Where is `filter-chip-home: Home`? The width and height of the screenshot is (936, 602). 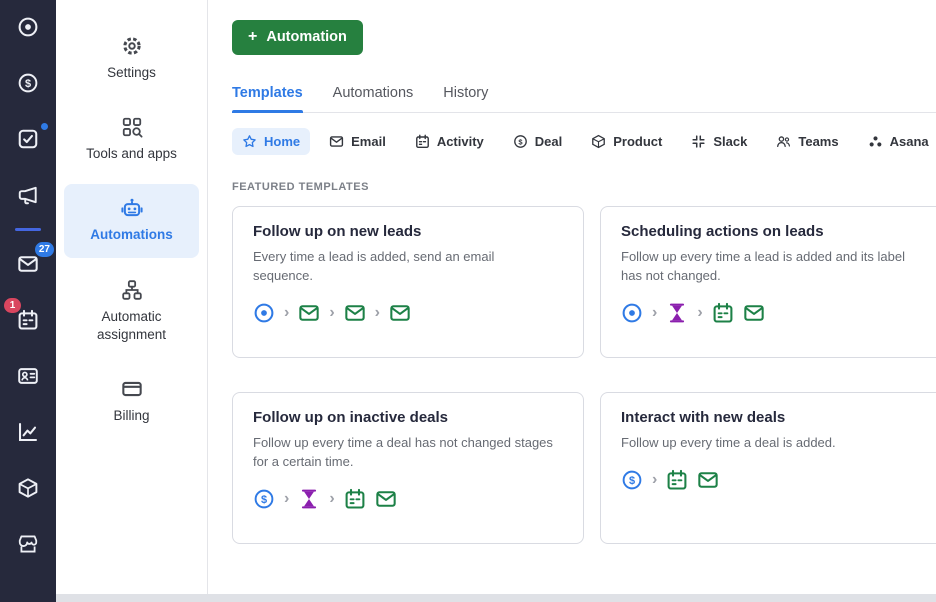
filter-chip-home: Home is located at coordinates (271, 141).